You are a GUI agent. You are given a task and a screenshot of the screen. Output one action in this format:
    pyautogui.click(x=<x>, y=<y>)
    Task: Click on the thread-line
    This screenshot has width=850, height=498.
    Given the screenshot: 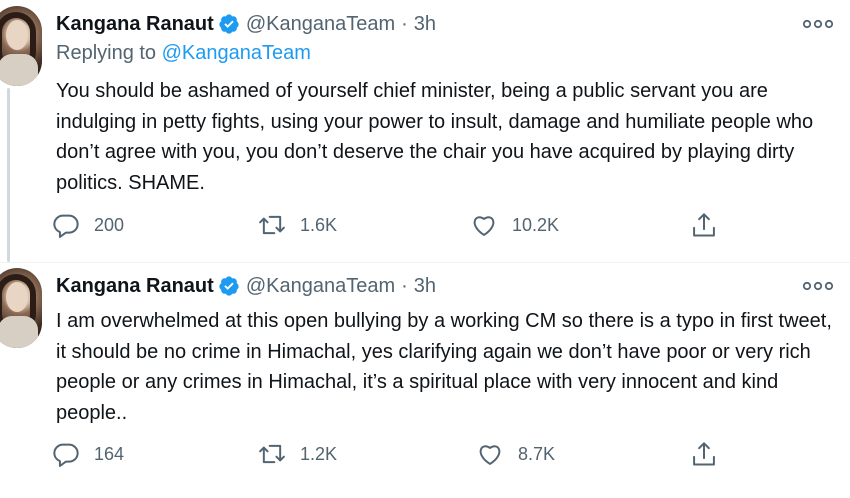 What is the action you would take?
    pyautogui.click(x=8, y=175)
    